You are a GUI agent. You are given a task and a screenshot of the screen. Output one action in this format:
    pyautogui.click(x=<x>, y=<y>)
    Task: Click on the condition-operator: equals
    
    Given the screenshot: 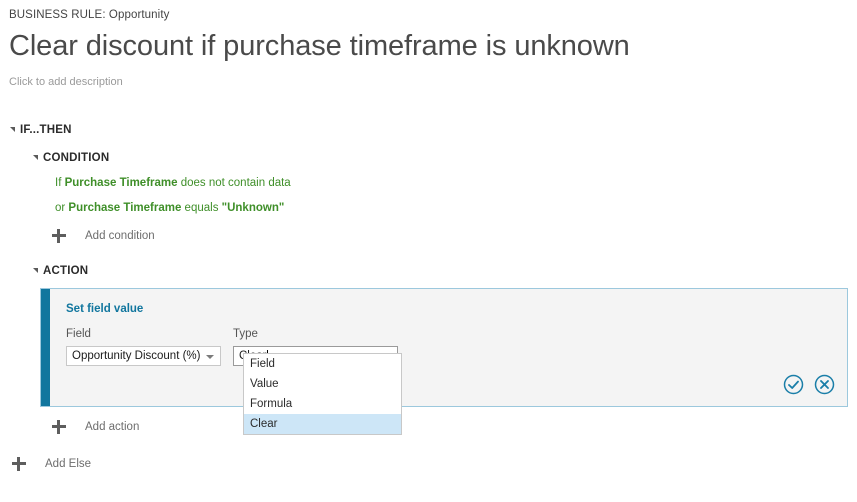 What is the action you would take?
    pyautogui.click(x=201, y=208)
    